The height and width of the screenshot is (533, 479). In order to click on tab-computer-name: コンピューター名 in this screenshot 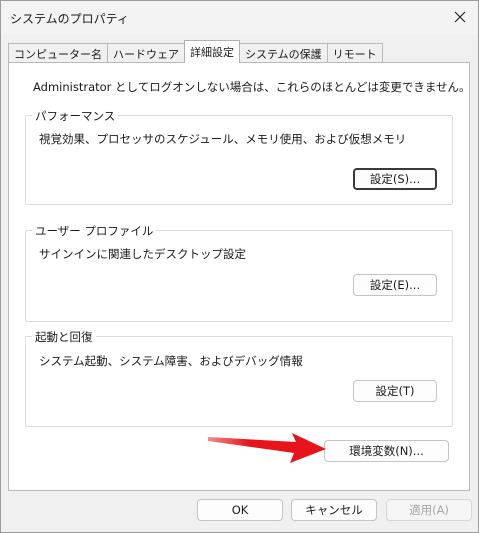, I will do `click(58, 53)`.